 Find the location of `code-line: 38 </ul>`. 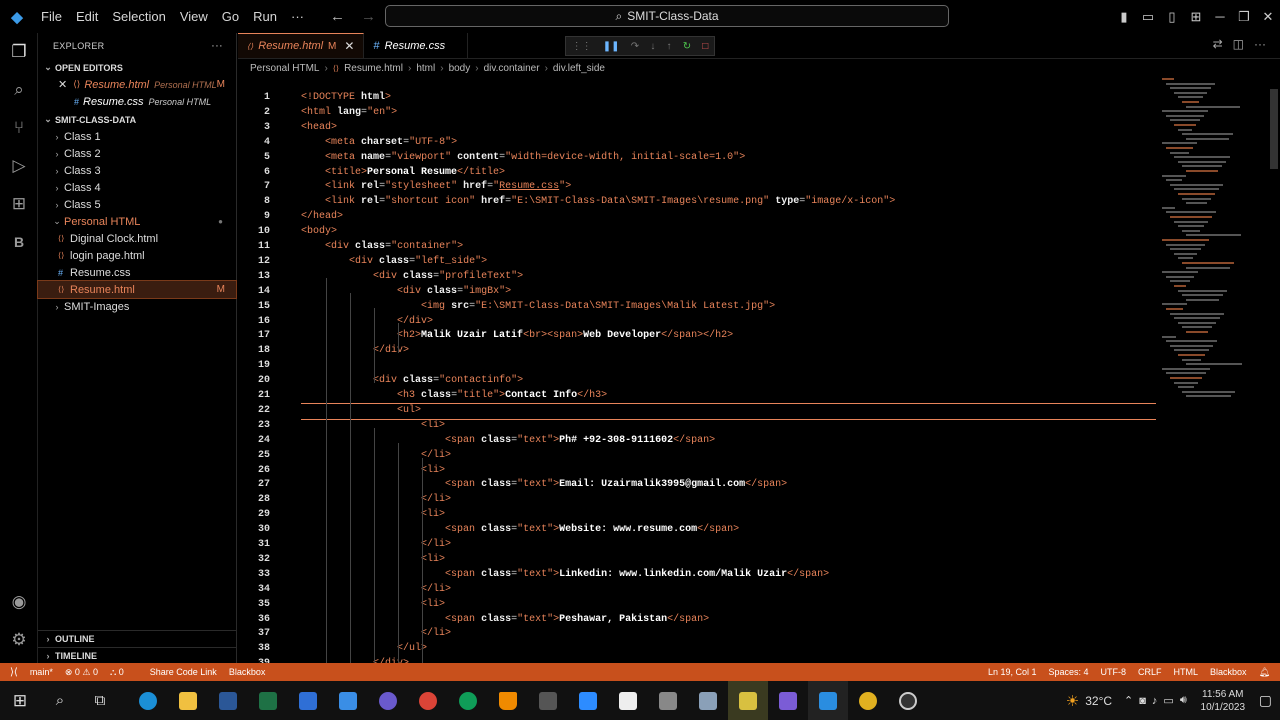

code-line: 38 </ul> is located at coordinates (698, 648).